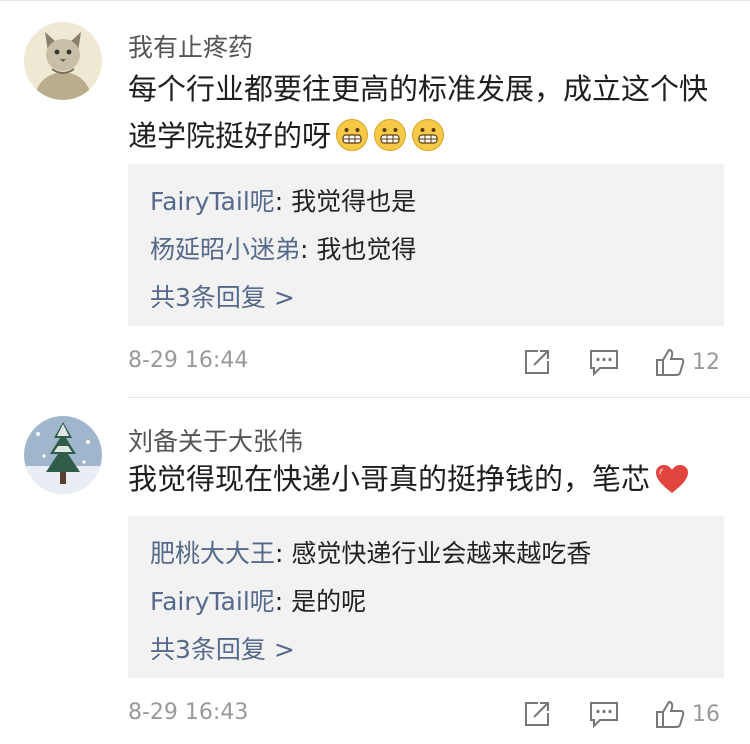 The image size is (750, 744). I want to click on comment-time: 8-29 16:43, so click(188, 712).